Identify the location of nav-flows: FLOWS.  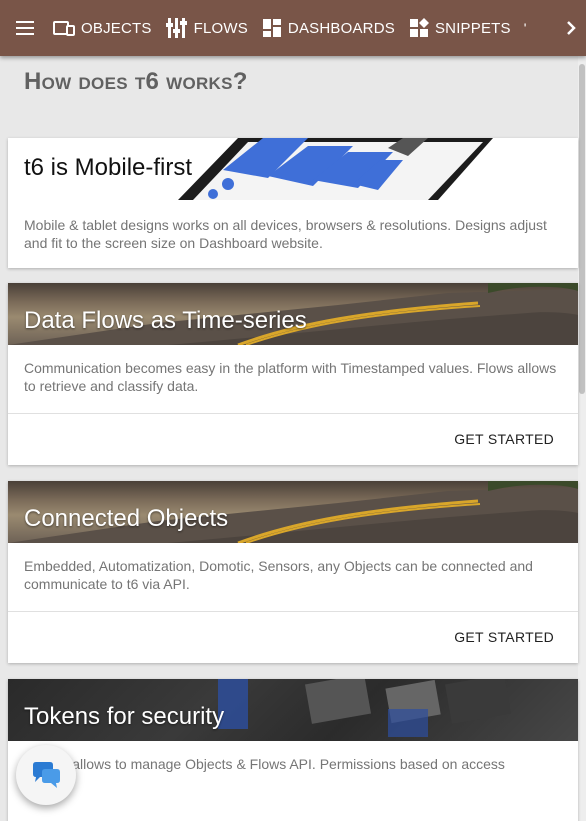
(211, 28).